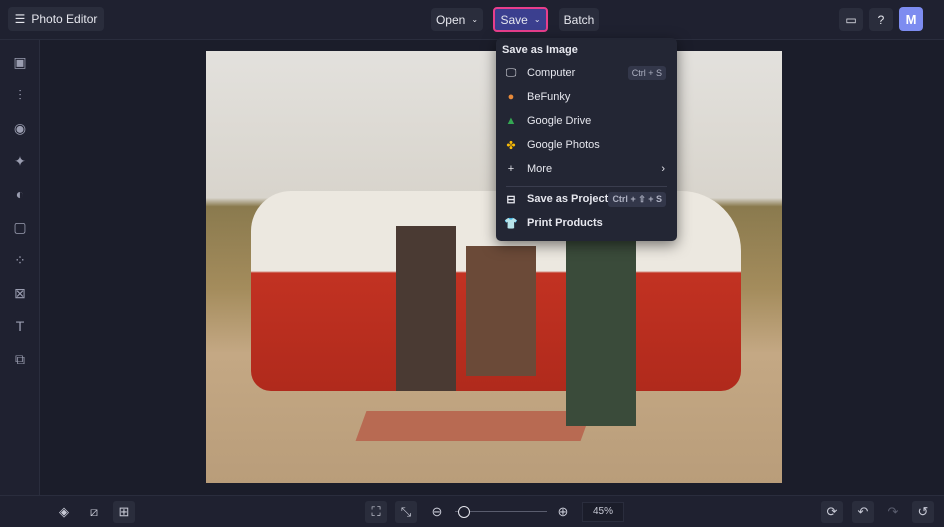 The image size is (944, 527). Describe the element at coordinates (20, 326) in the screenshot. I see `text-icon: T` at that location.